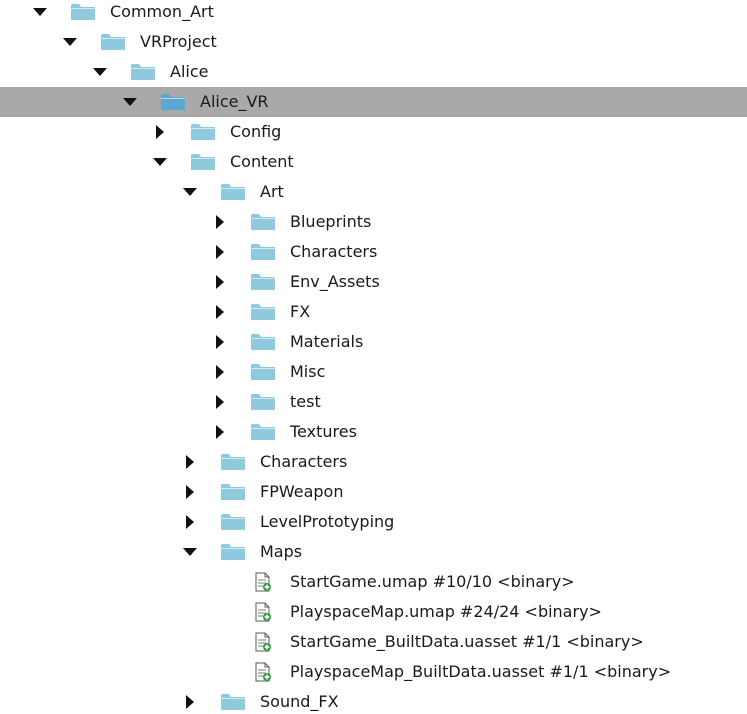 This screenshot has height=714, width=747. What do you see at coordinates (373, 552) in the screenshot?
I see `folder-row-maps: Maps` at bounding box center [373, 552].